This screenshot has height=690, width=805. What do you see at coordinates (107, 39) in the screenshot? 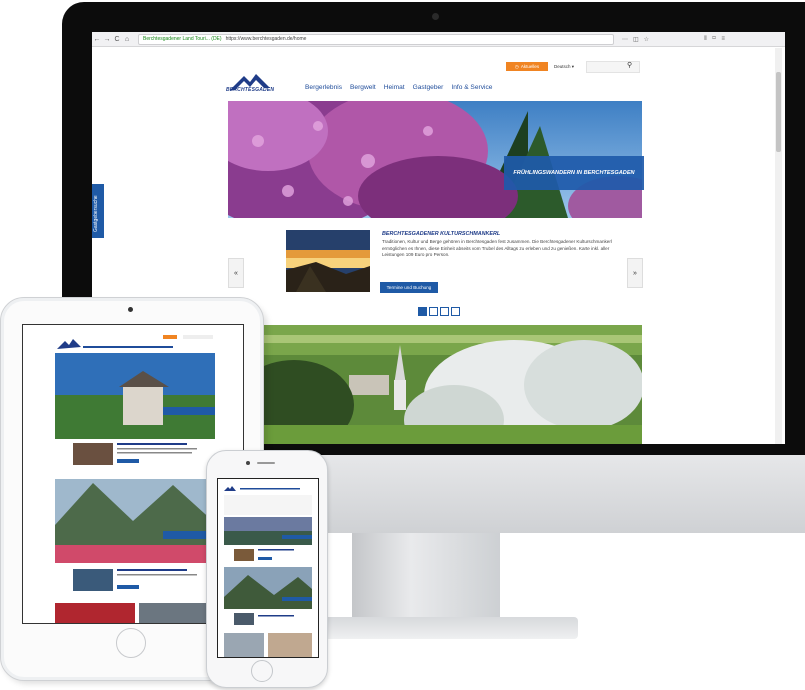
I see `forward-button: →` at bounding box center [107, 39].